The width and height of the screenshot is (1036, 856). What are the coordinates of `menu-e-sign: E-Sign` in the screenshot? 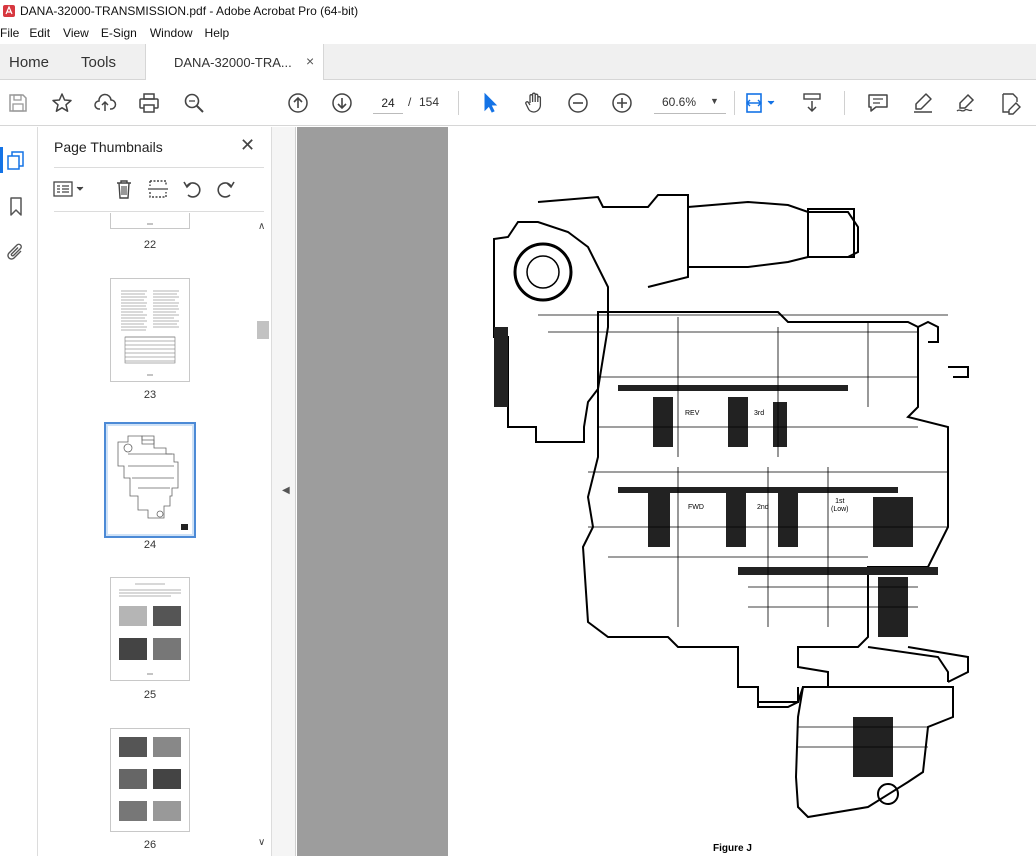 It's located at (125, 33).